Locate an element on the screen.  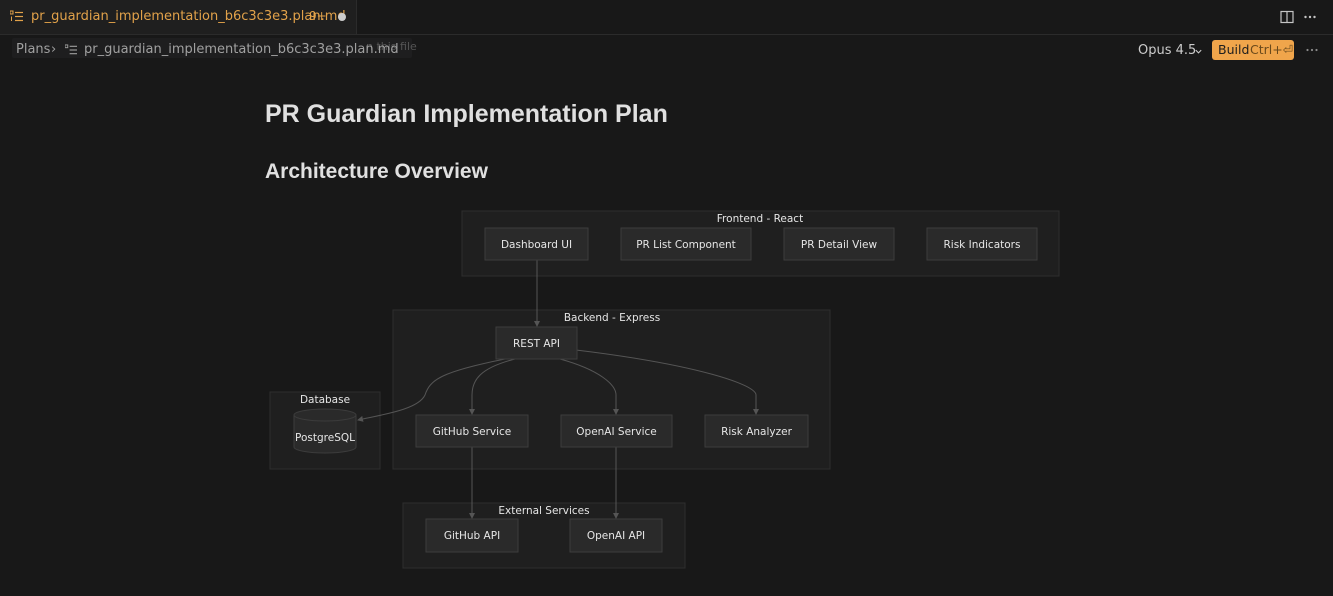
node-postgresql-label: PostgreSQL is located at coordinates (325, 438).